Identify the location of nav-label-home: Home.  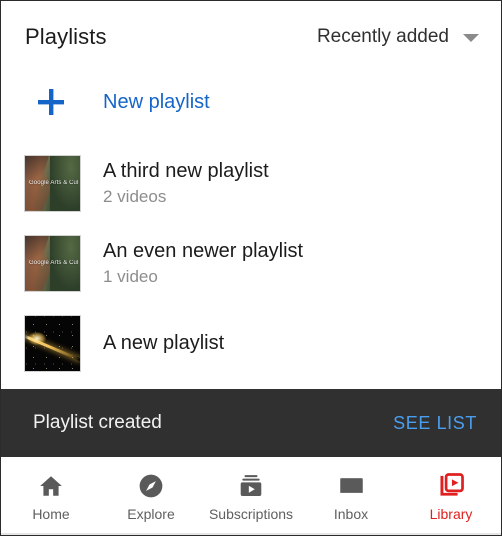
(51, 513).